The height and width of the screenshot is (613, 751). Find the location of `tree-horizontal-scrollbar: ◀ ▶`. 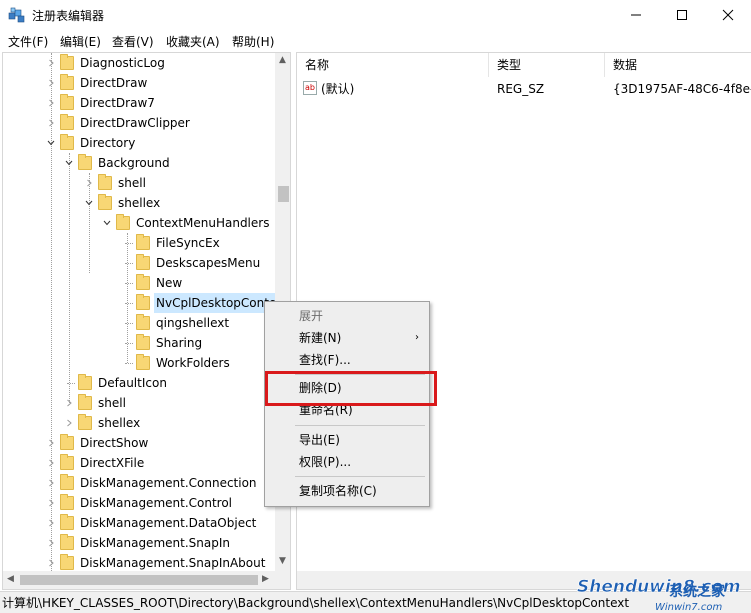

tree-horizontal-scrollbar: ◀ ▶ is located at coordinates (146, 580).